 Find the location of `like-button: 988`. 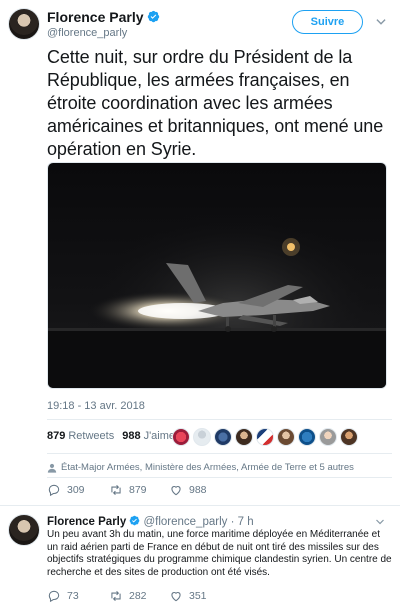

like-button: 988 is located at coordinates (193, 490).